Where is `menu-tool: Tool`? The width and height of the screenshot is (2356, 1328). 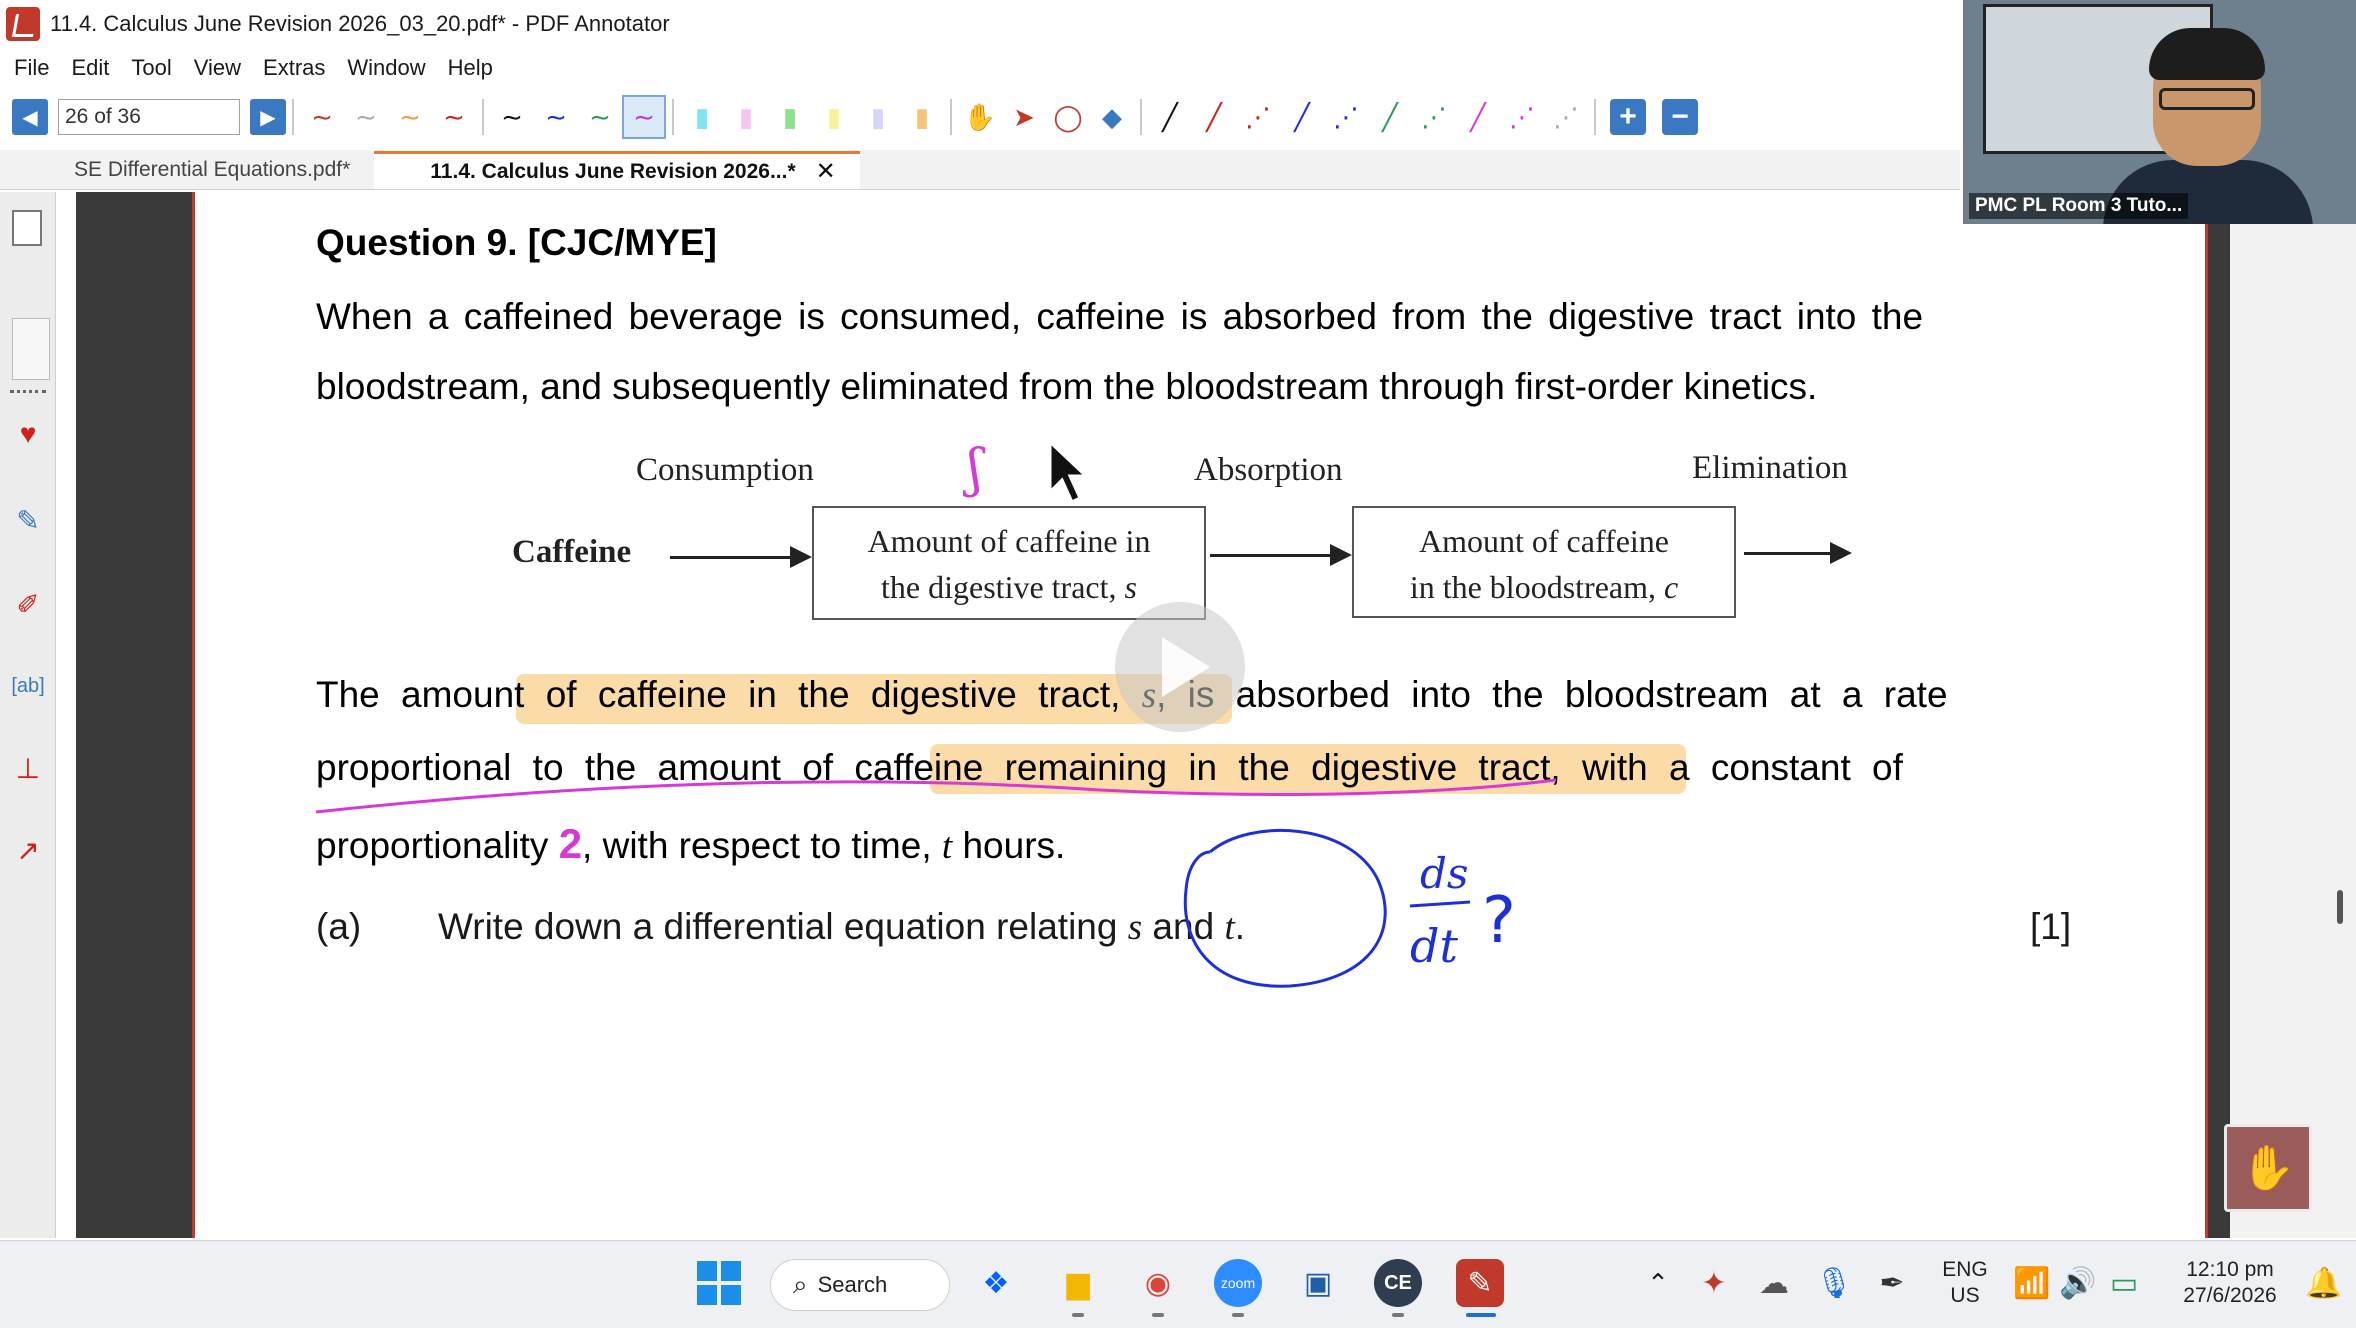 menu-tool: Tool is located at coordinates (151, 68).